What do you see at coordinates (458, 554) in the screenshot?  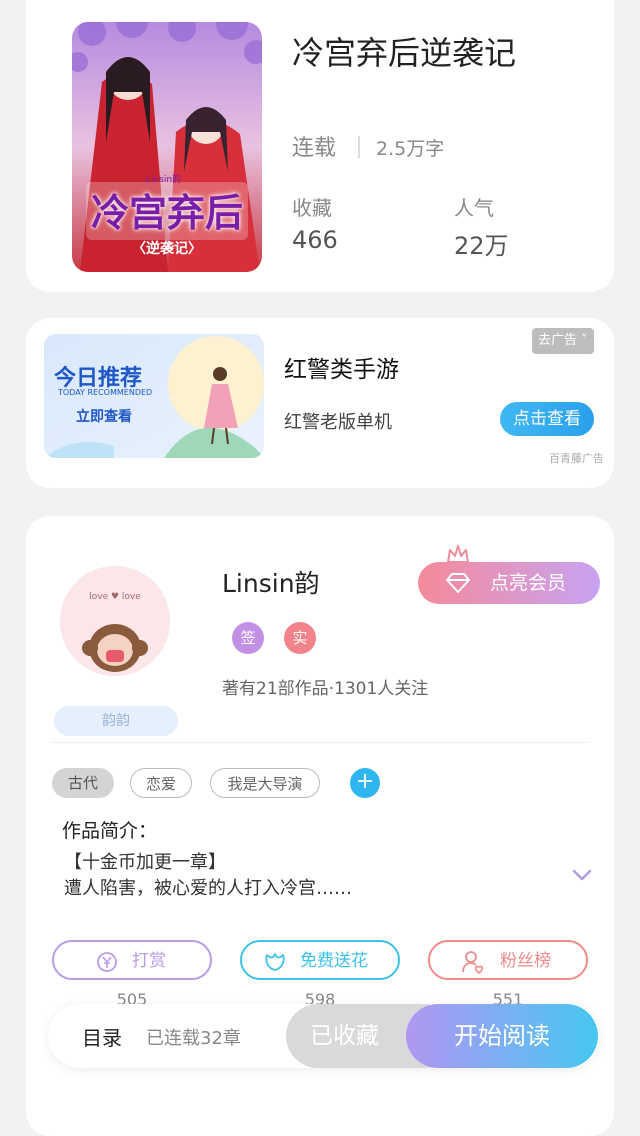 I see `crown-icon` at bounding box center [458, 554].